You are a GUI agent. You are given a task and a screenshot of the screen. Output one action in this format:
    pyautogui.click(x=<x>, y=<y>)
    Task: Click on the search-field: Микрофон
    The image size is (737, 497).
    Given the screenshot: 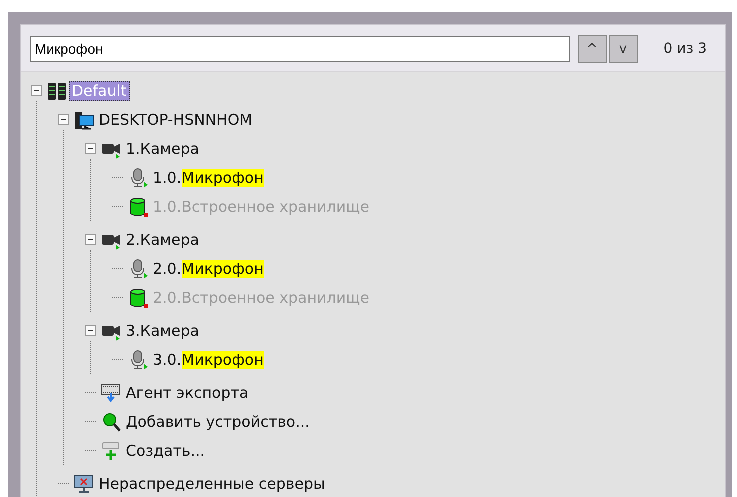 What is the action you would take?
    pyautogui.click(x=300, y=49)
    